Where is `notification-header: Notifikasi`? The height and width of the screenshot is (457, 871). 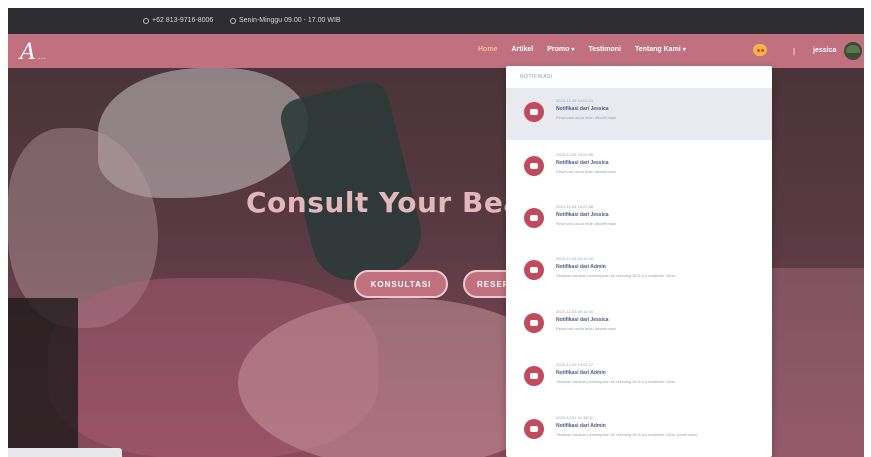
notification-header: Notifikasi is located at coordinates (536, 77).